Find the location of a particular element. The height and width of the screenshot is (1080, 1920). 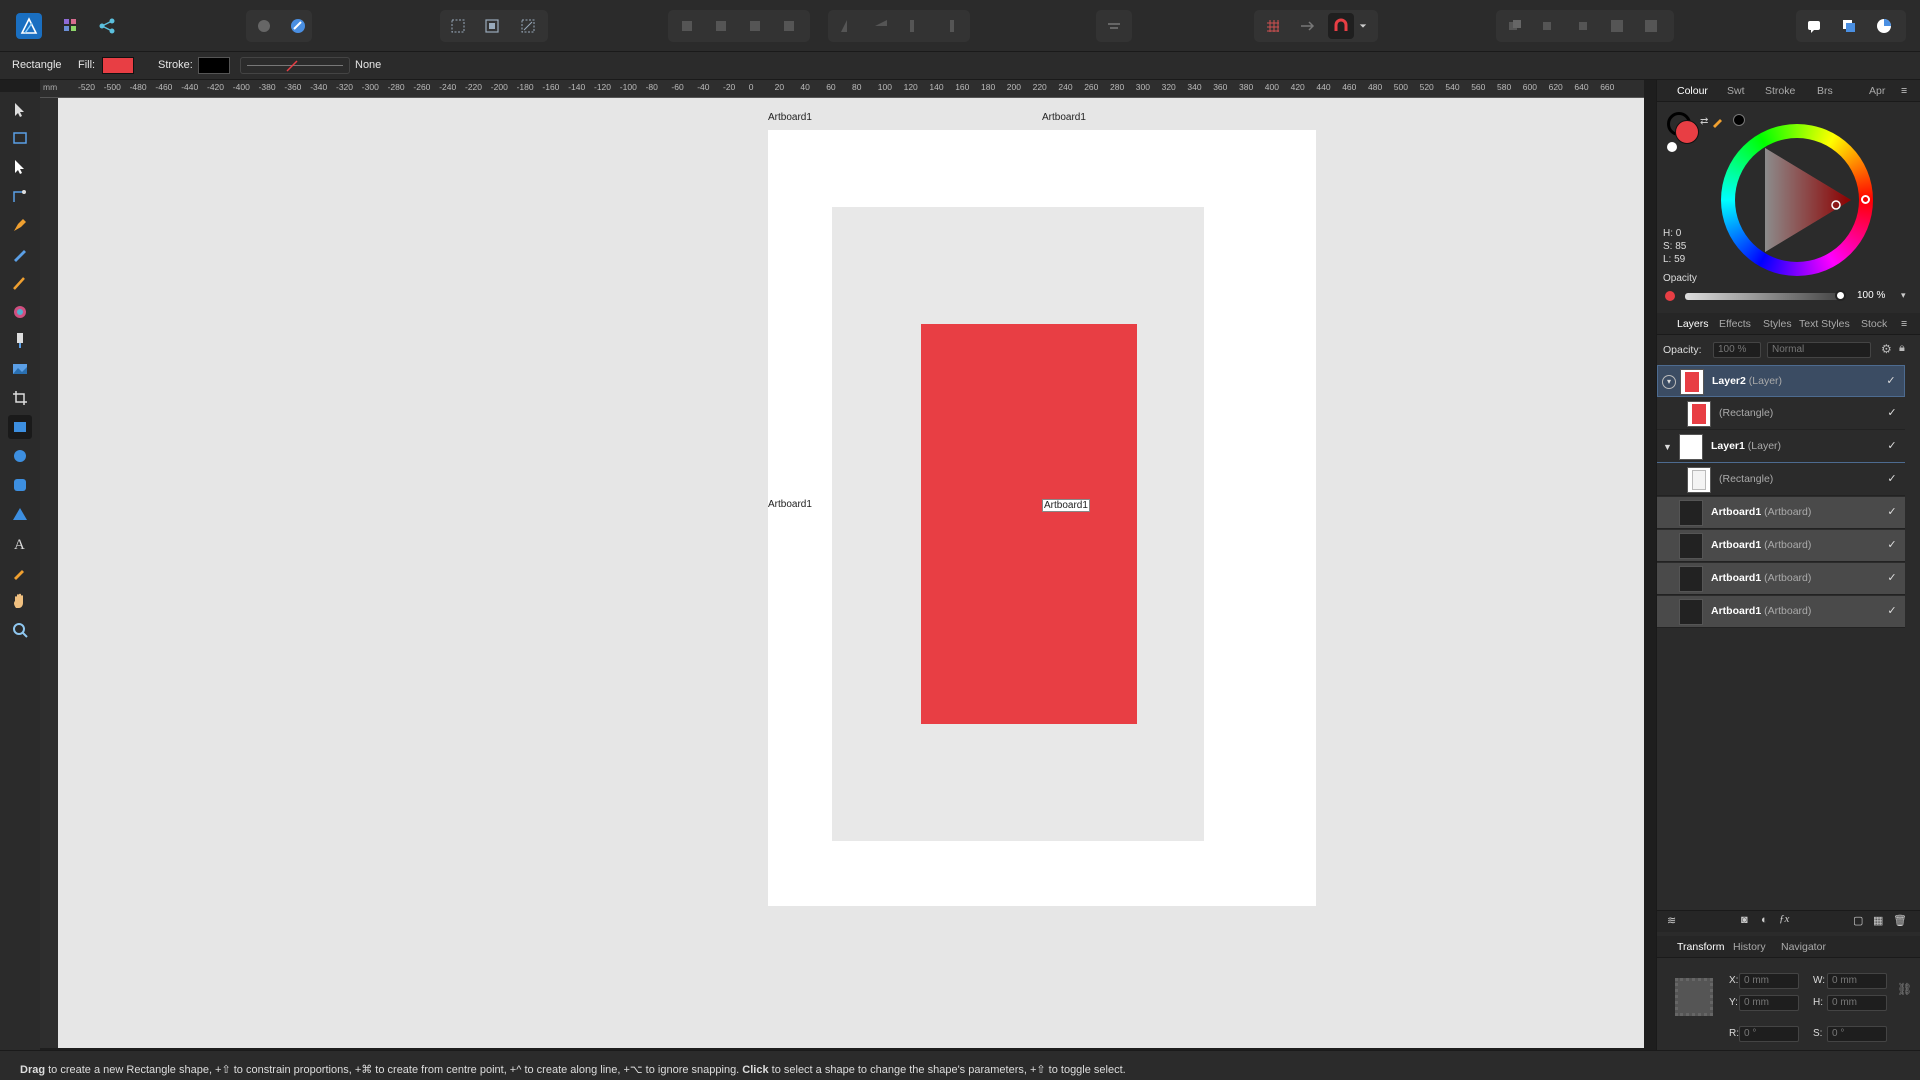

move-forward-icon is located at coordinates (755, 26).